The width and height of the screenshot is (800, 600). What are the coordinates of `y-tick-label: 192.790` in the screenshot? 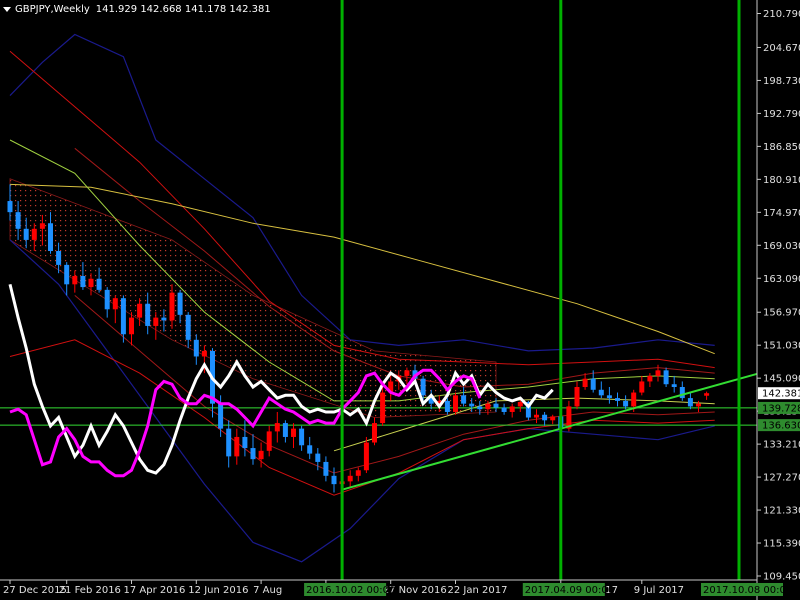 It's located at (781, 114).